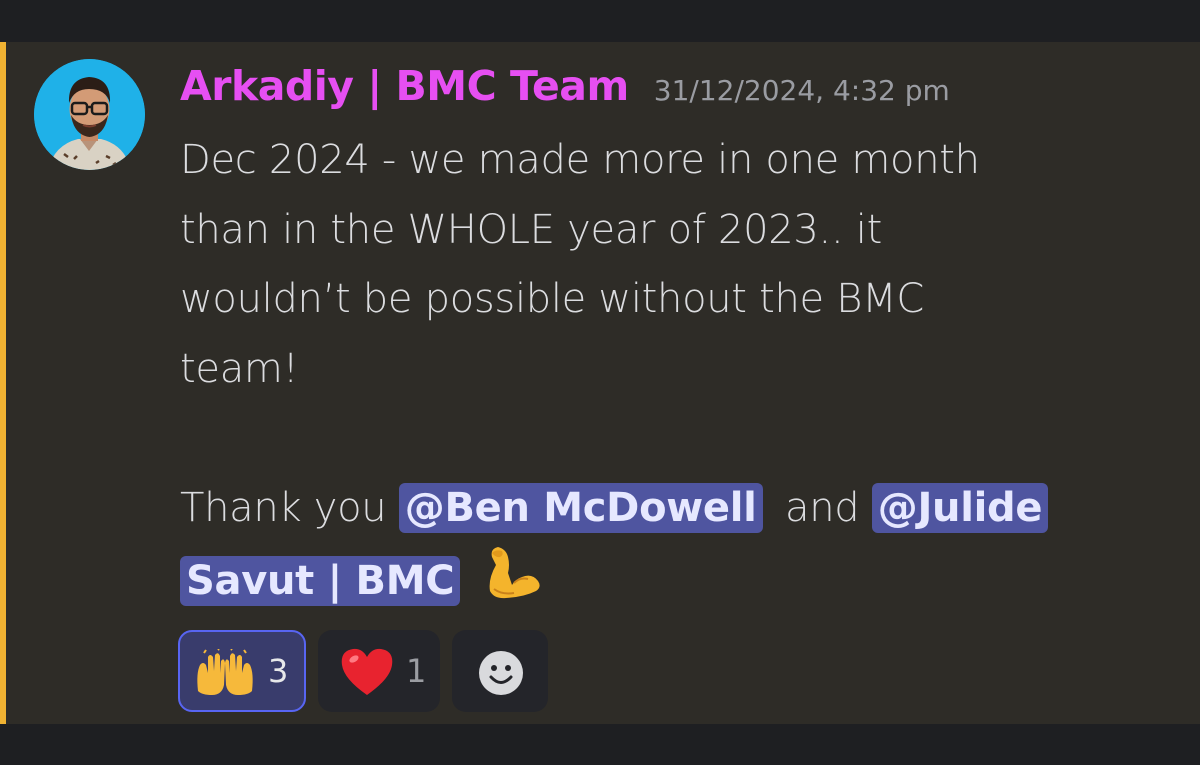 The image size is (1200, 765). I want to click on flexed-biceps-icon, so click(511, 583).